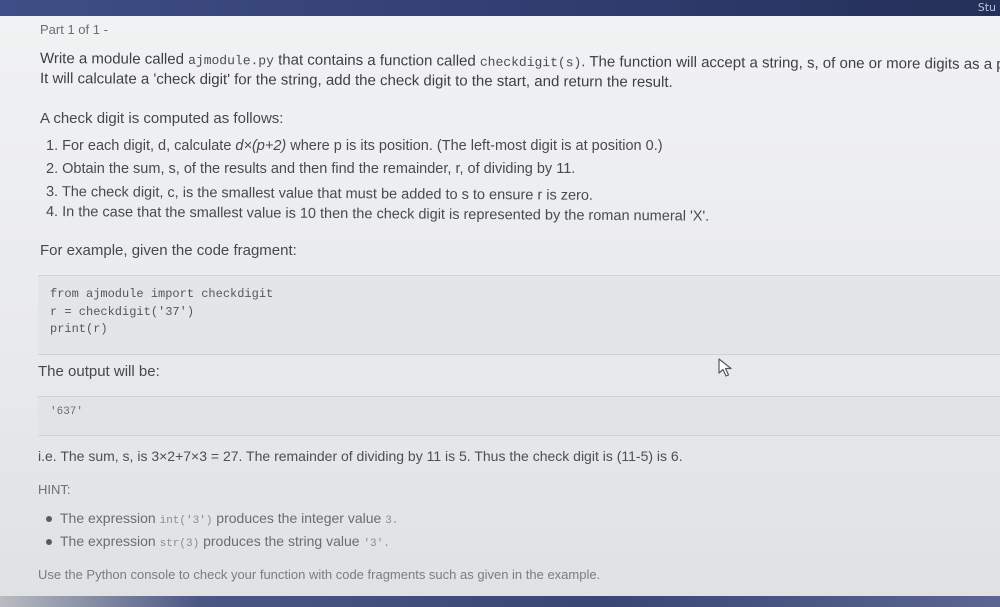 The width and height of the screenshot is (1000, 607). Describe the element at coordinates (231, 60) in the screenshot. I see `module-name: ajmodule.py` at that location.